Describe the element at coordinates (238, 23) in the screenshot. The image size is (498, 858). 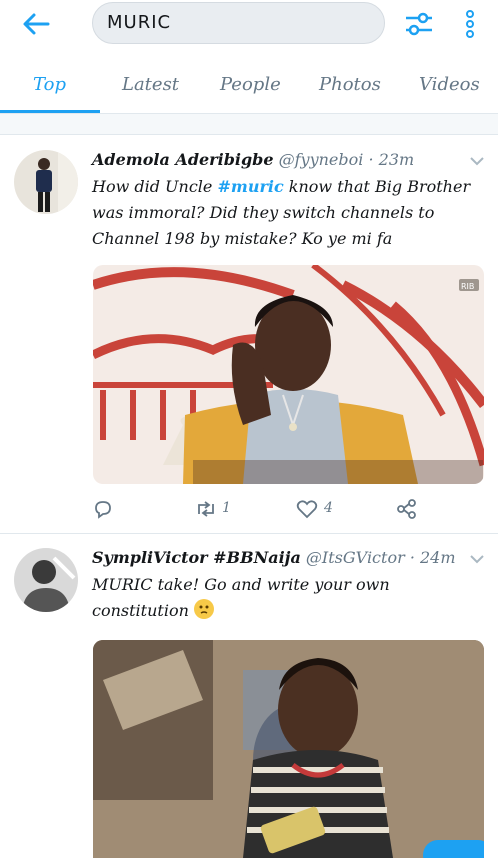
I see `search-input: MURIC` at that location.